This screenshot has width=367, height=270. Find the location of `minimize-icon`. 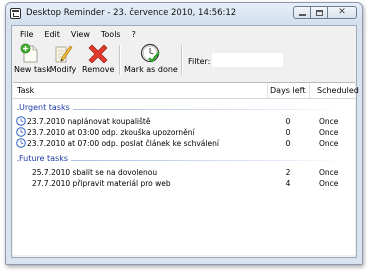

minimize-icon is located at coordinates (302, 12).